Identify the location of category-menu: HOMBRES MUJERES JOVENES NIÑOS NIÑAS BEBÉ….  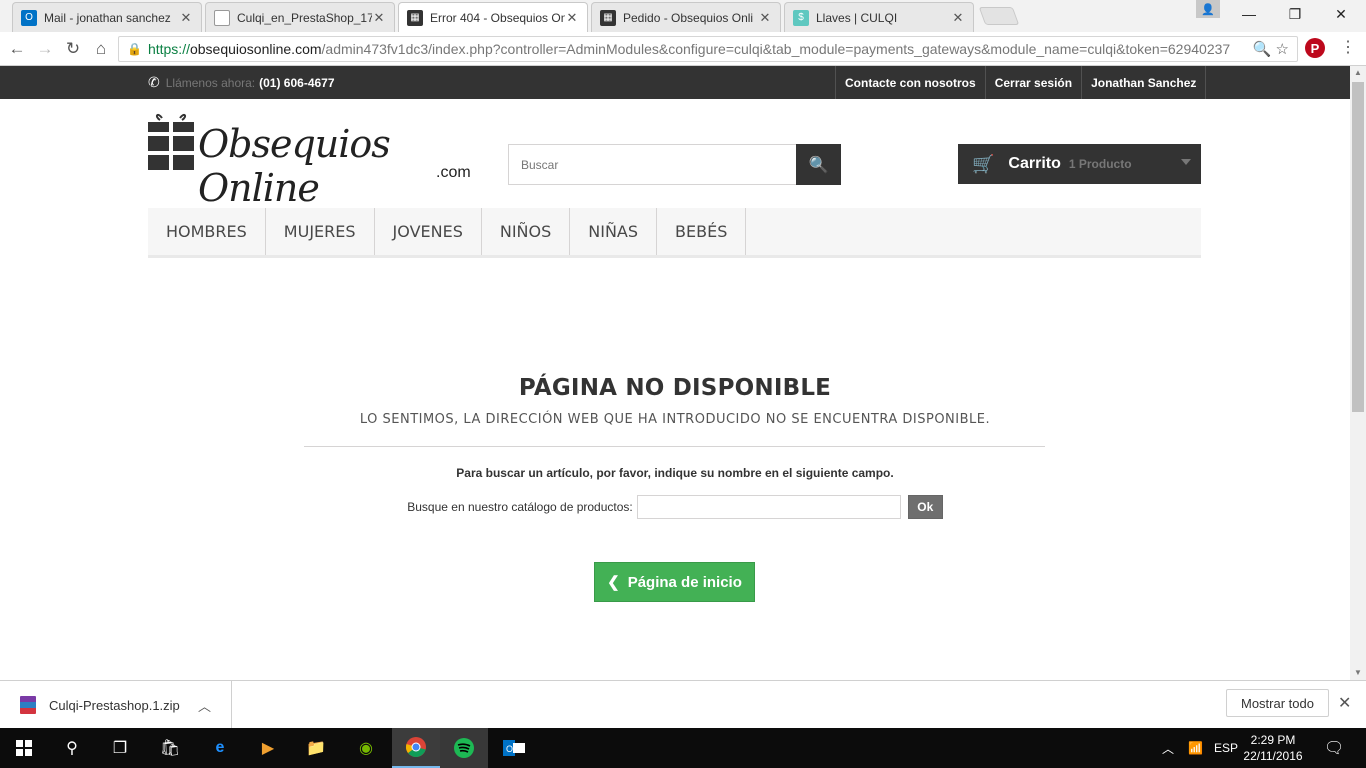
(674, 233).